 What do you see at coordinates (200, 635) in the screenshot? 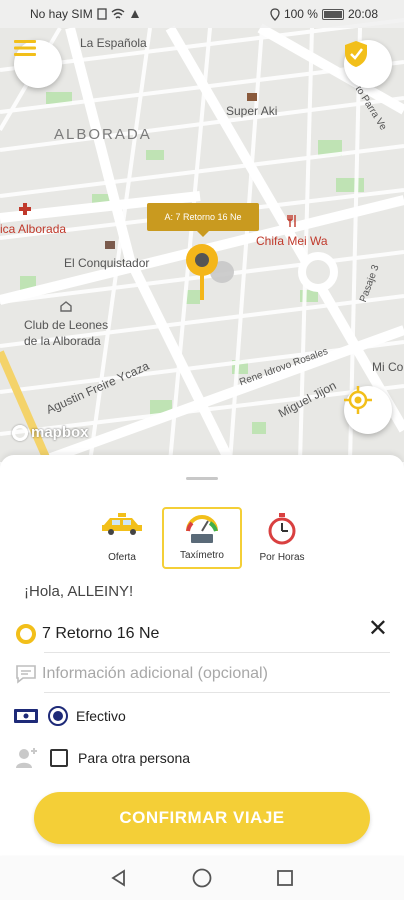
I see `pickup-address-row: 7 Retorno 16 Ne ✕` at bounding box center [200, 635].